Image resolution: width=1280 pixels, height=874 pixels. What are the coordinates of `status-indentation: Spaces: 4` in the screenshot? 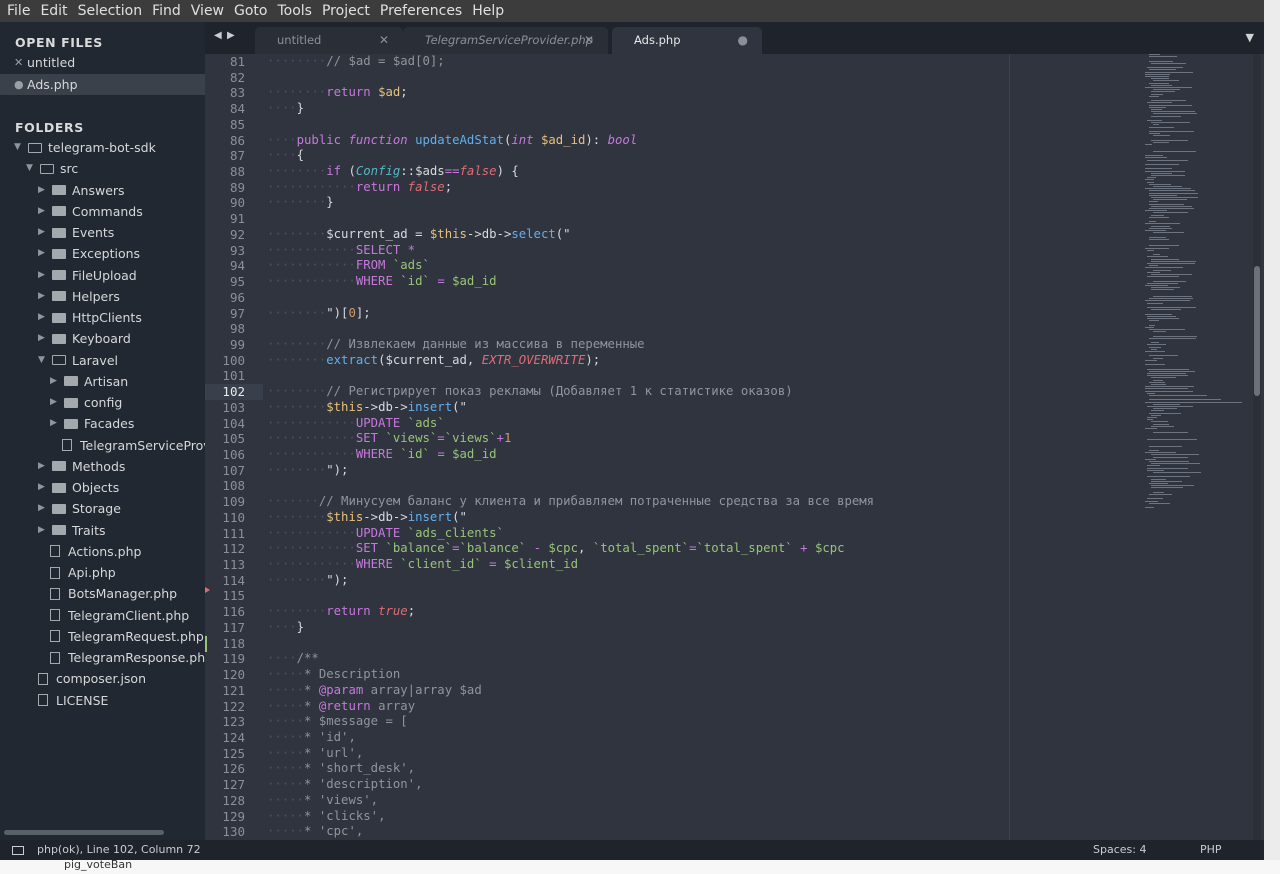 It's located at (1119, 850).